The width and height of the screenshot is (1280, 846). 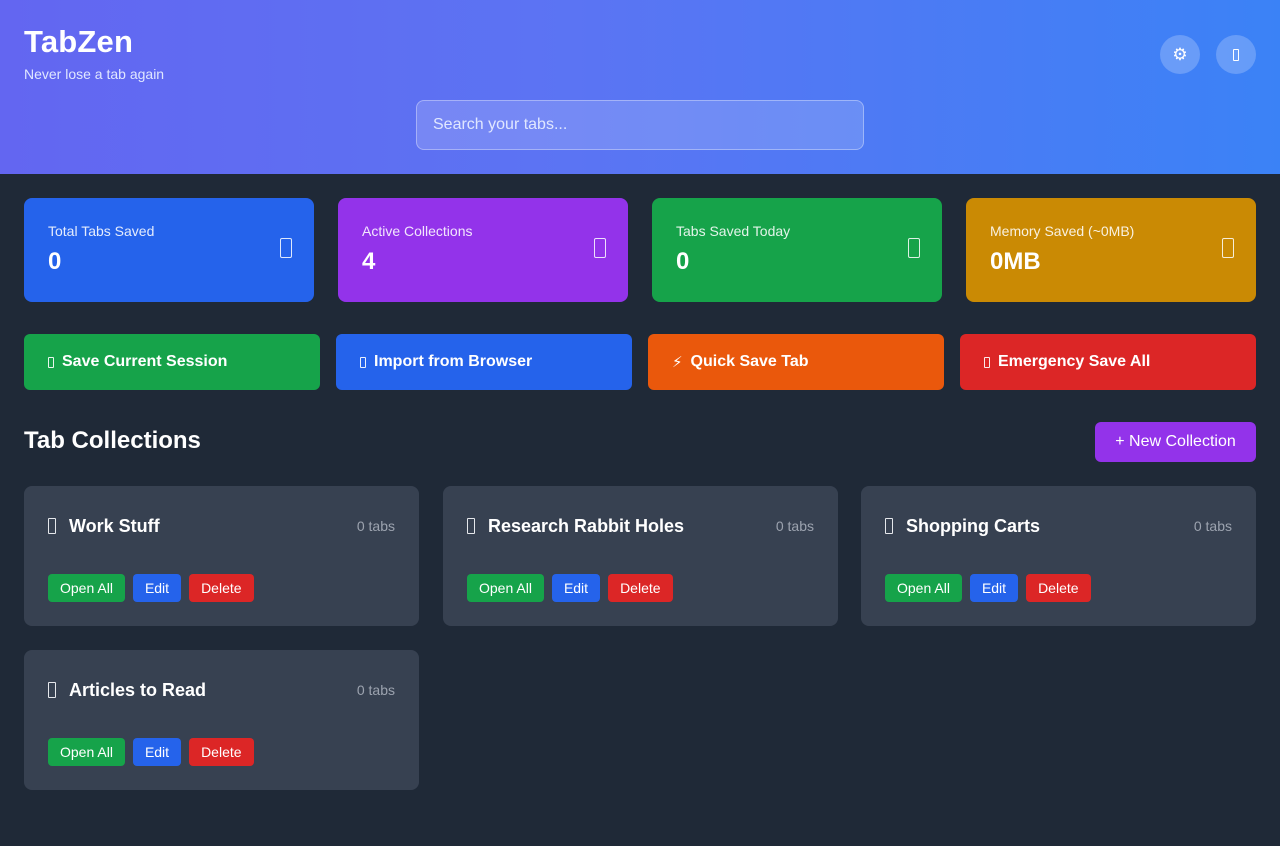 I want to click on save-icon, so click(x=51, y=362).